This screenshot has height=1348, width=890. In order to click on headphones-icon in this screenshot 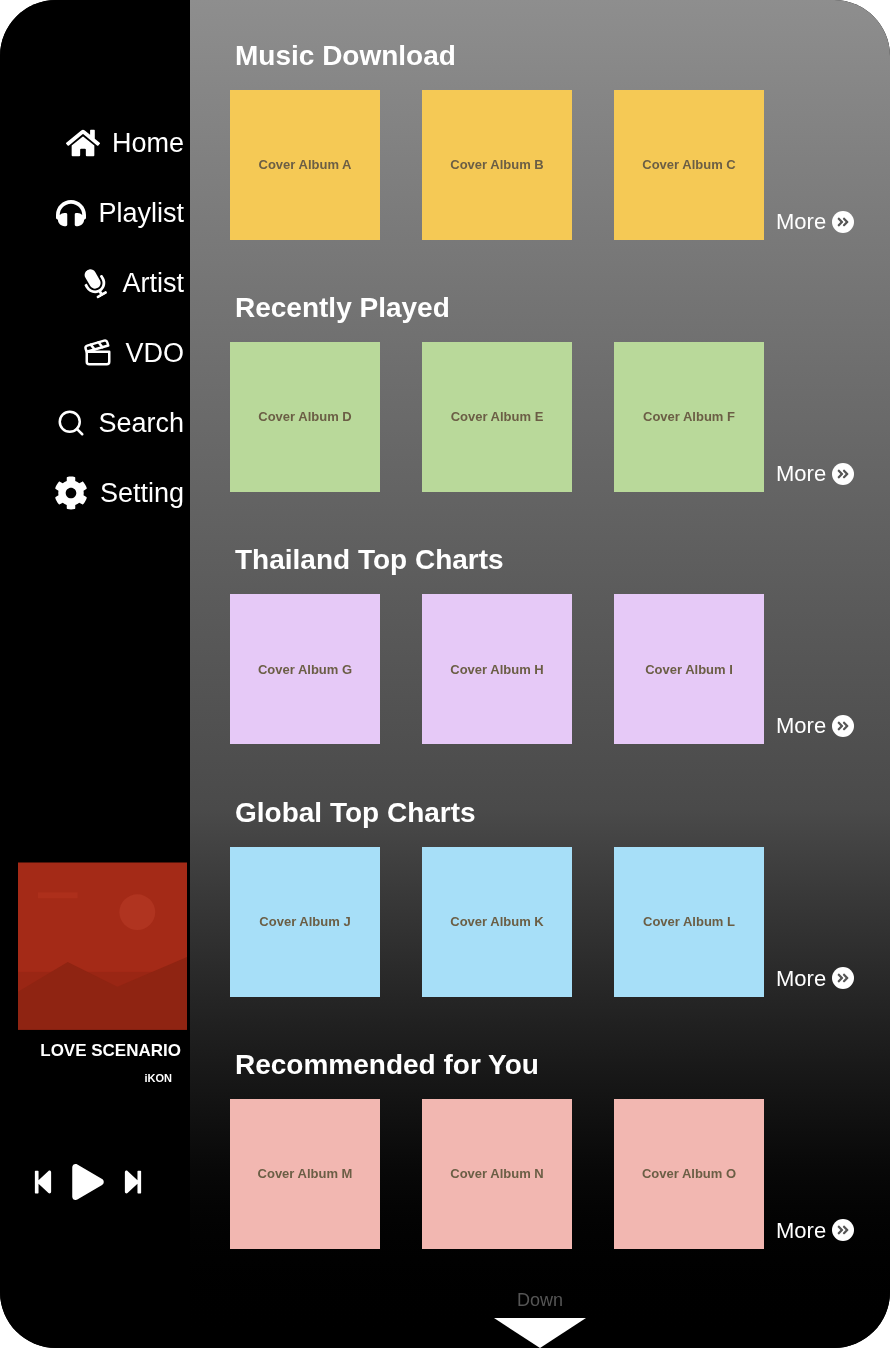, I will do `click(71, 213)`.